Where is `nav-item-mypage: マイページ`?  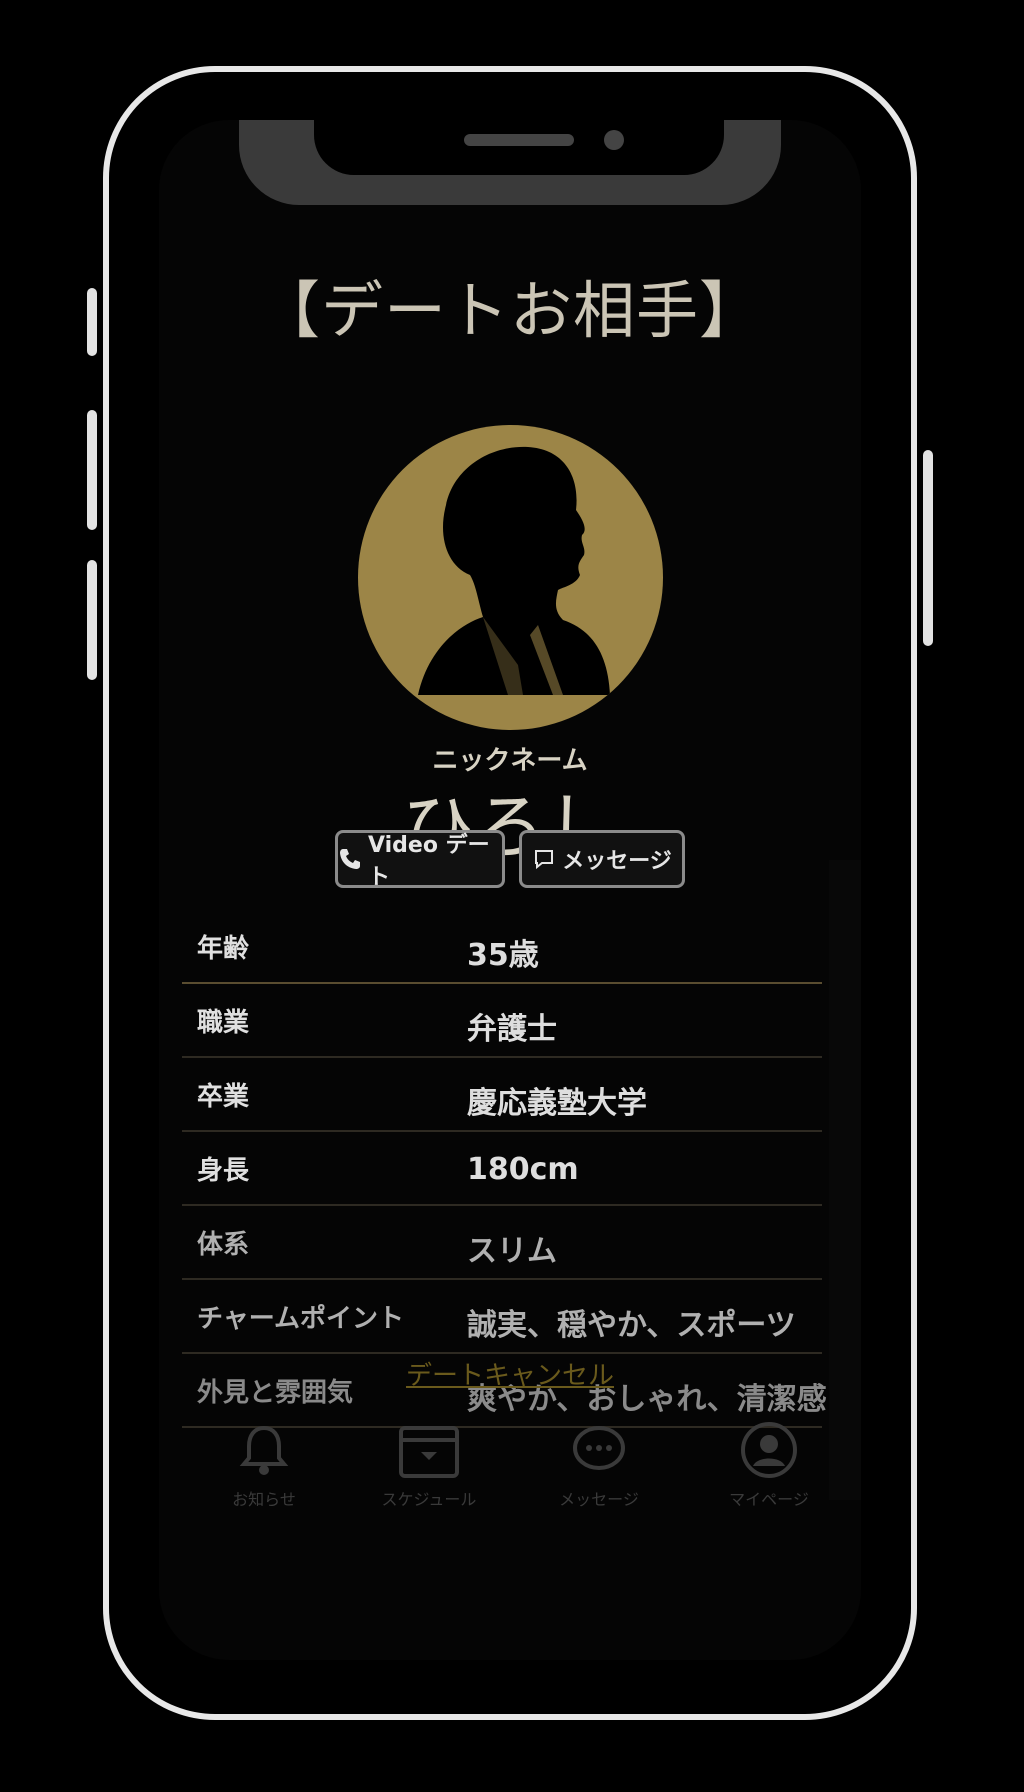 nav-item-mypage: マイページ is located at coordinates (769, 1465).